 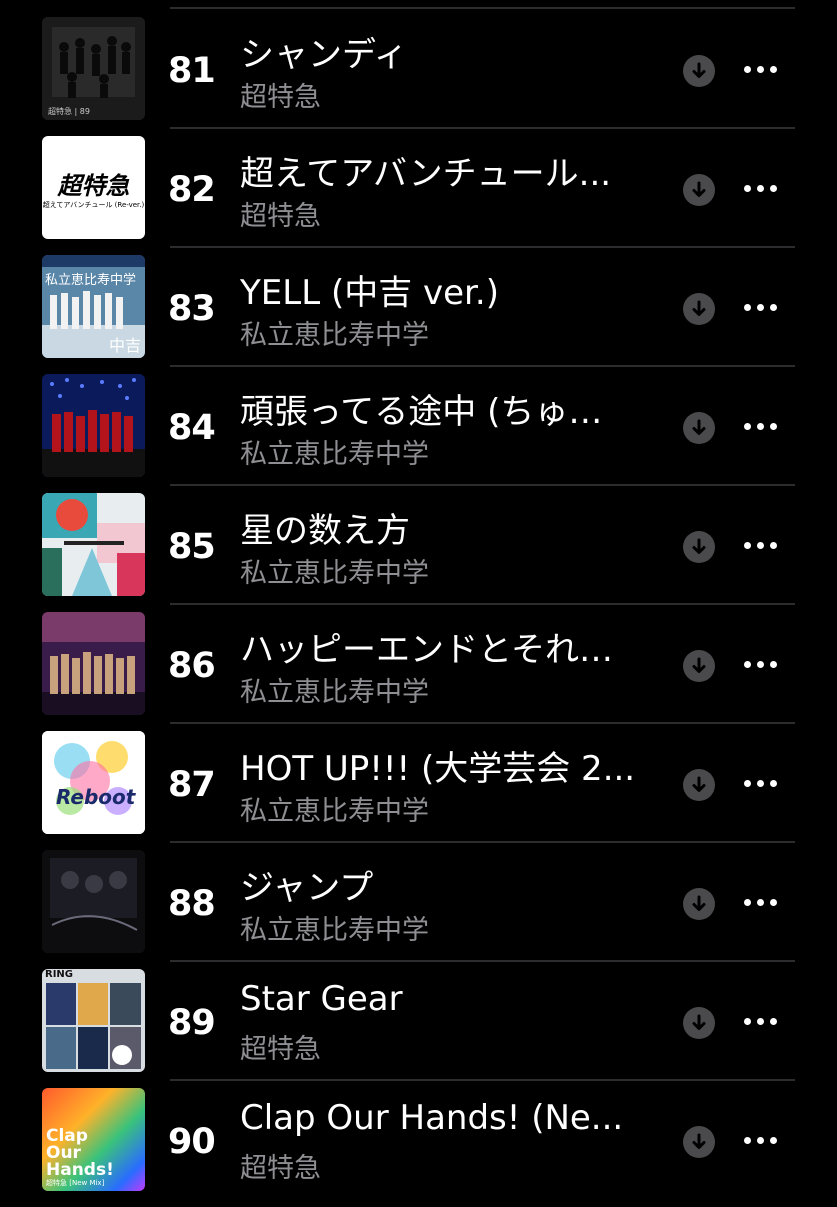 I want to click on album-artwork-text: Clap Our Hands!, so click(x=80, y=1153).